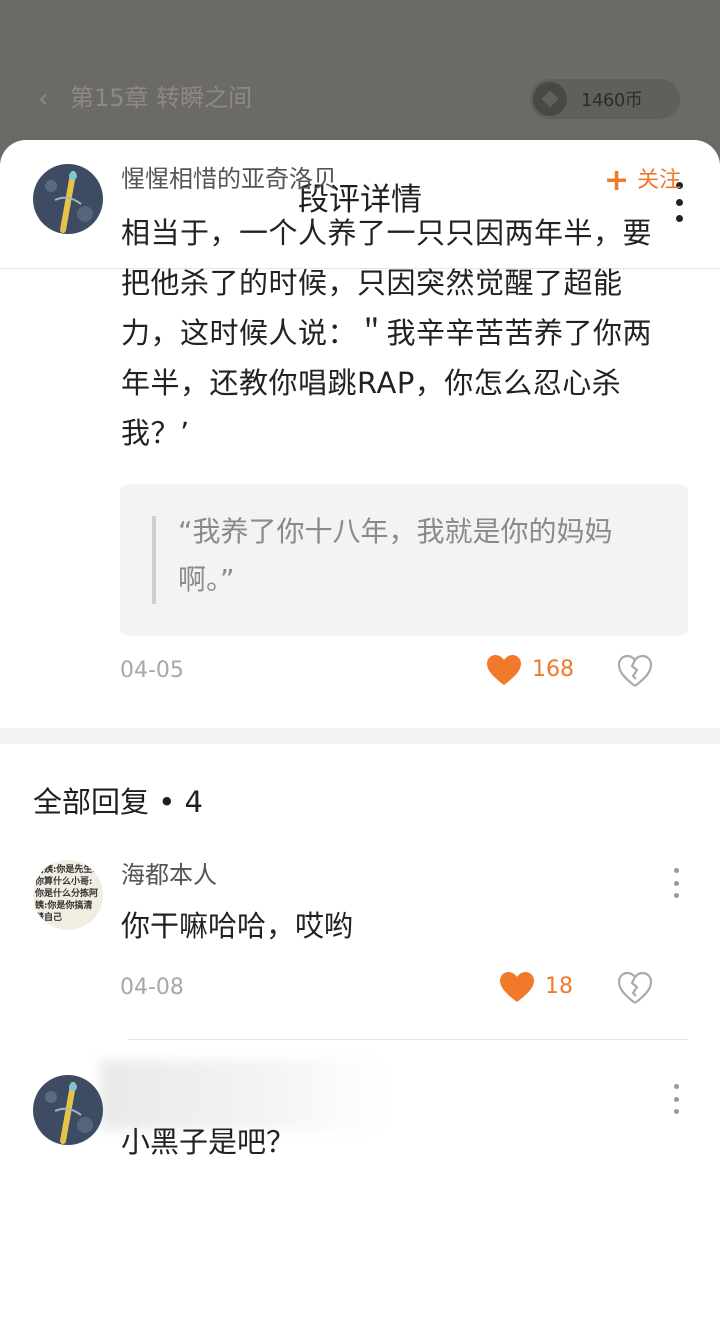 This screenshot has width=720, height=1318. I want to click on like-count: 168, so click(553, 669).